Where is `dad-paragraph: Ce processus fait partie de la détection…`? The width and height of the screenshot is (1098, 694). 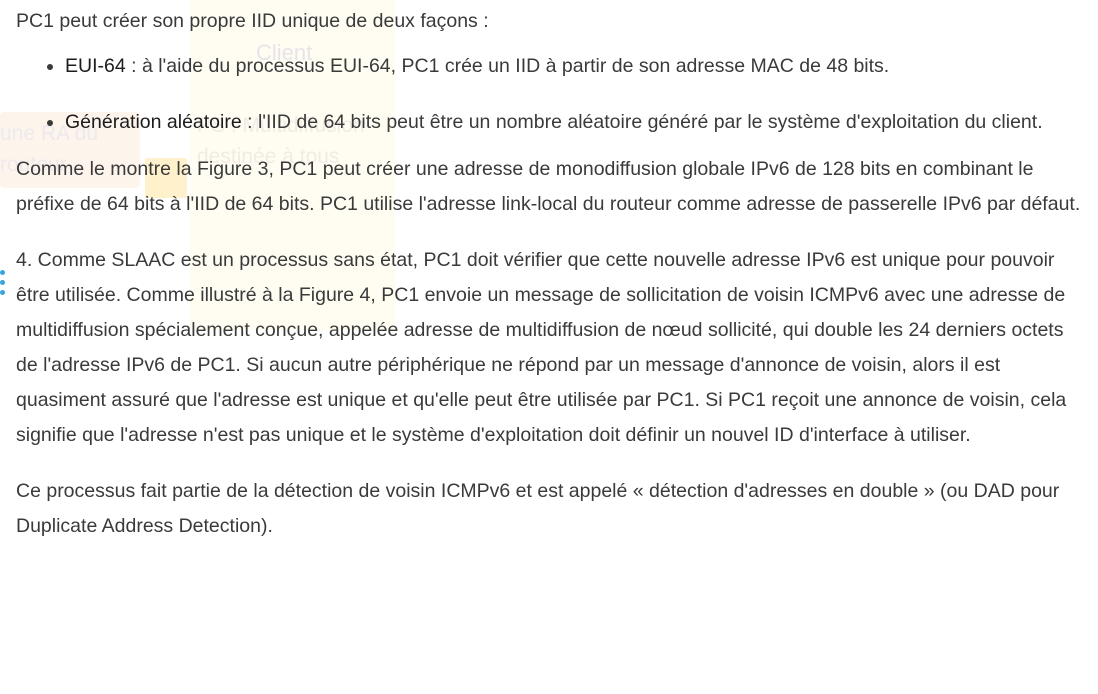 dad-paragraph: Ce processus fait partie de la détection… is located at coordinates (538, 508).